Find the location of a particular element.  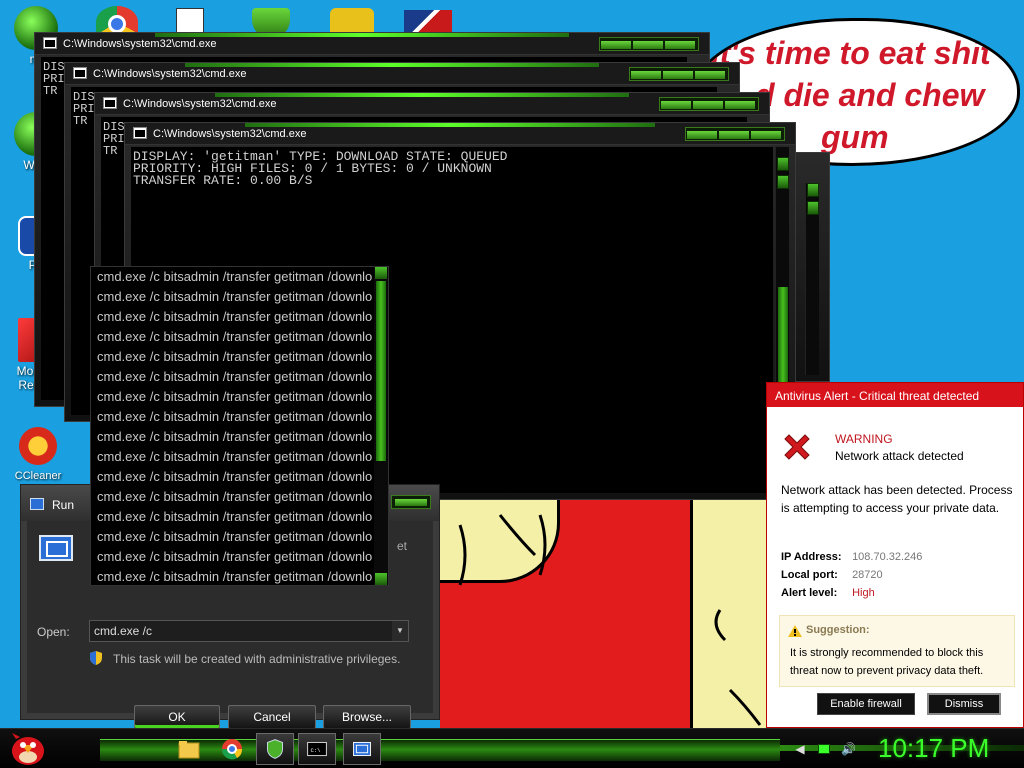

ccleaner-icon is located at coordinates (38, 446).